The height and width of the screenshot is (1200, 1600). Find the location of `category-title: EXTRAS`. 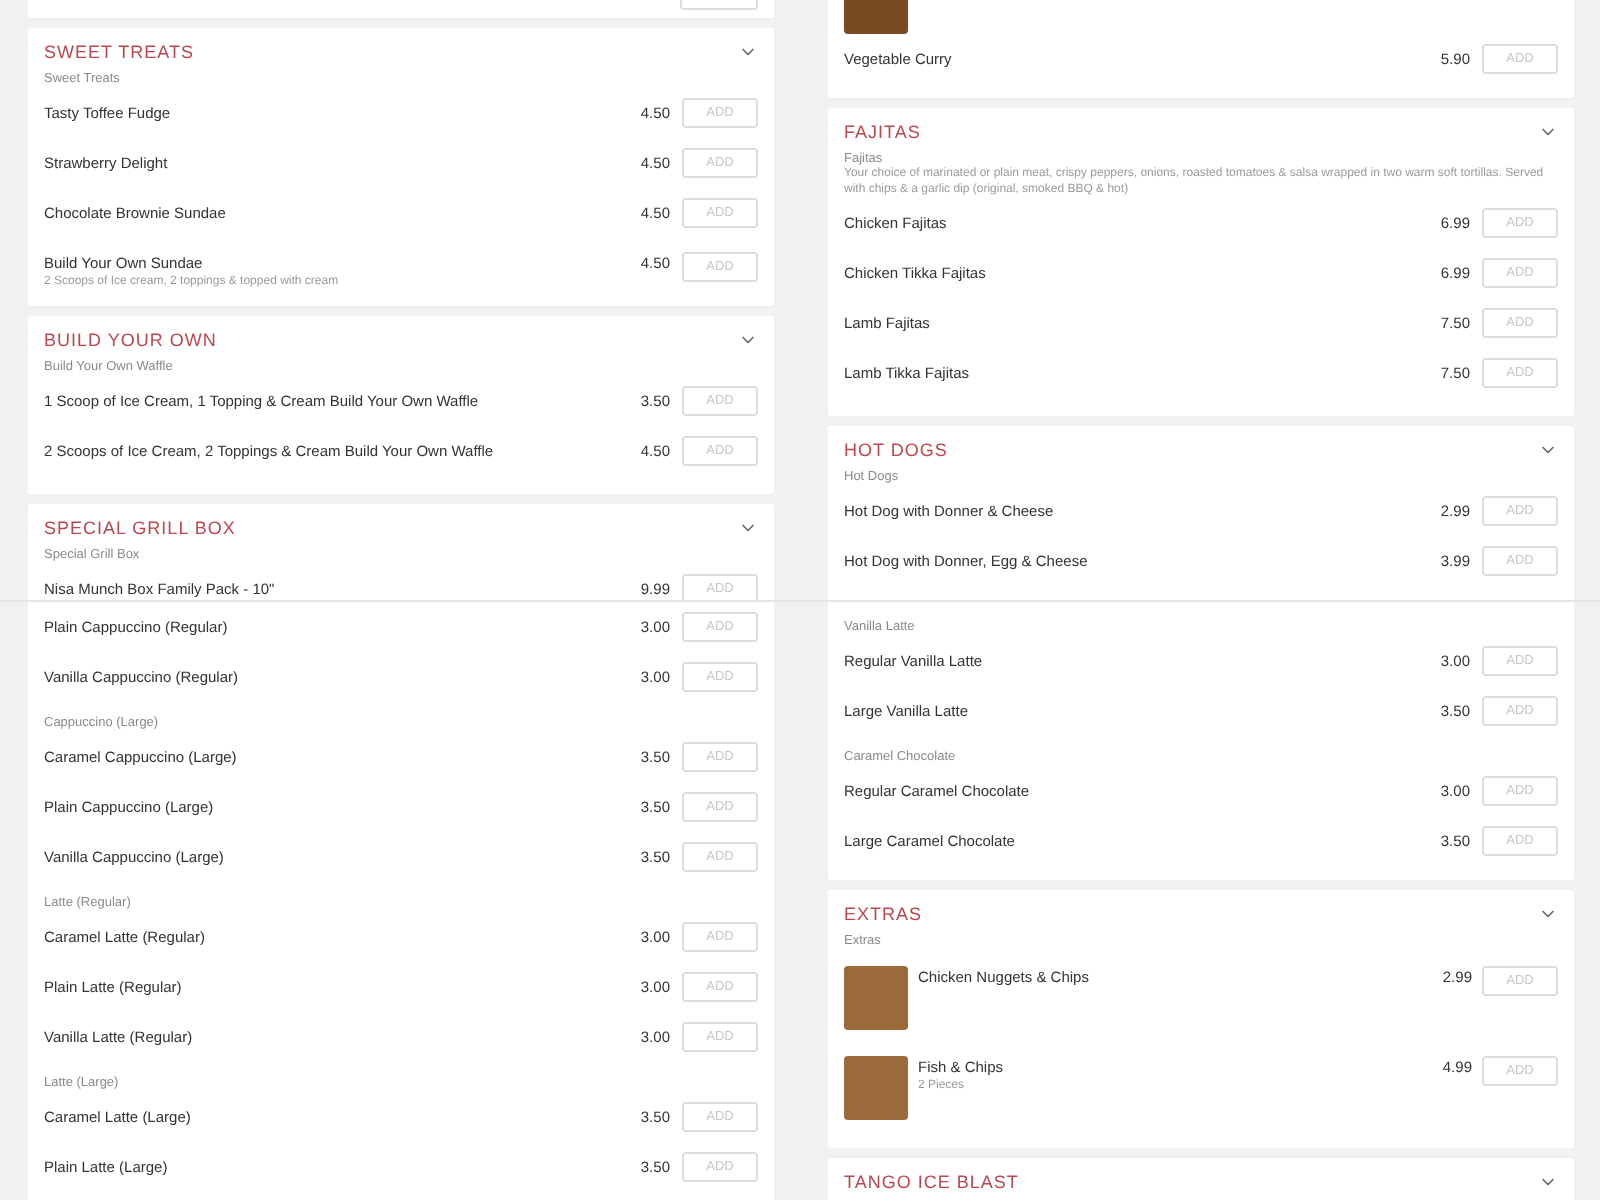

category-title: EXTRAS is located at coordinates (883, 914).